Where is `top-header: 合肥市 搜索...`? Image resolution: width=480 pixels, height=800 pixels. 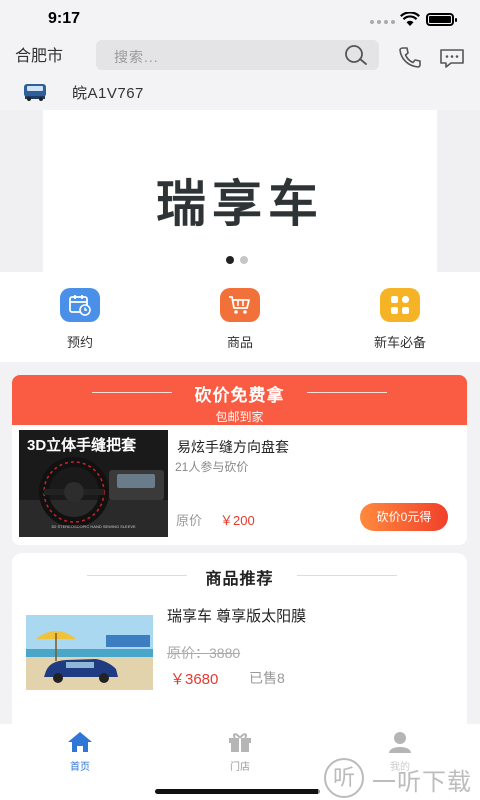
top-header: 合肥市 搜索... is located at coordinates (240, 56).